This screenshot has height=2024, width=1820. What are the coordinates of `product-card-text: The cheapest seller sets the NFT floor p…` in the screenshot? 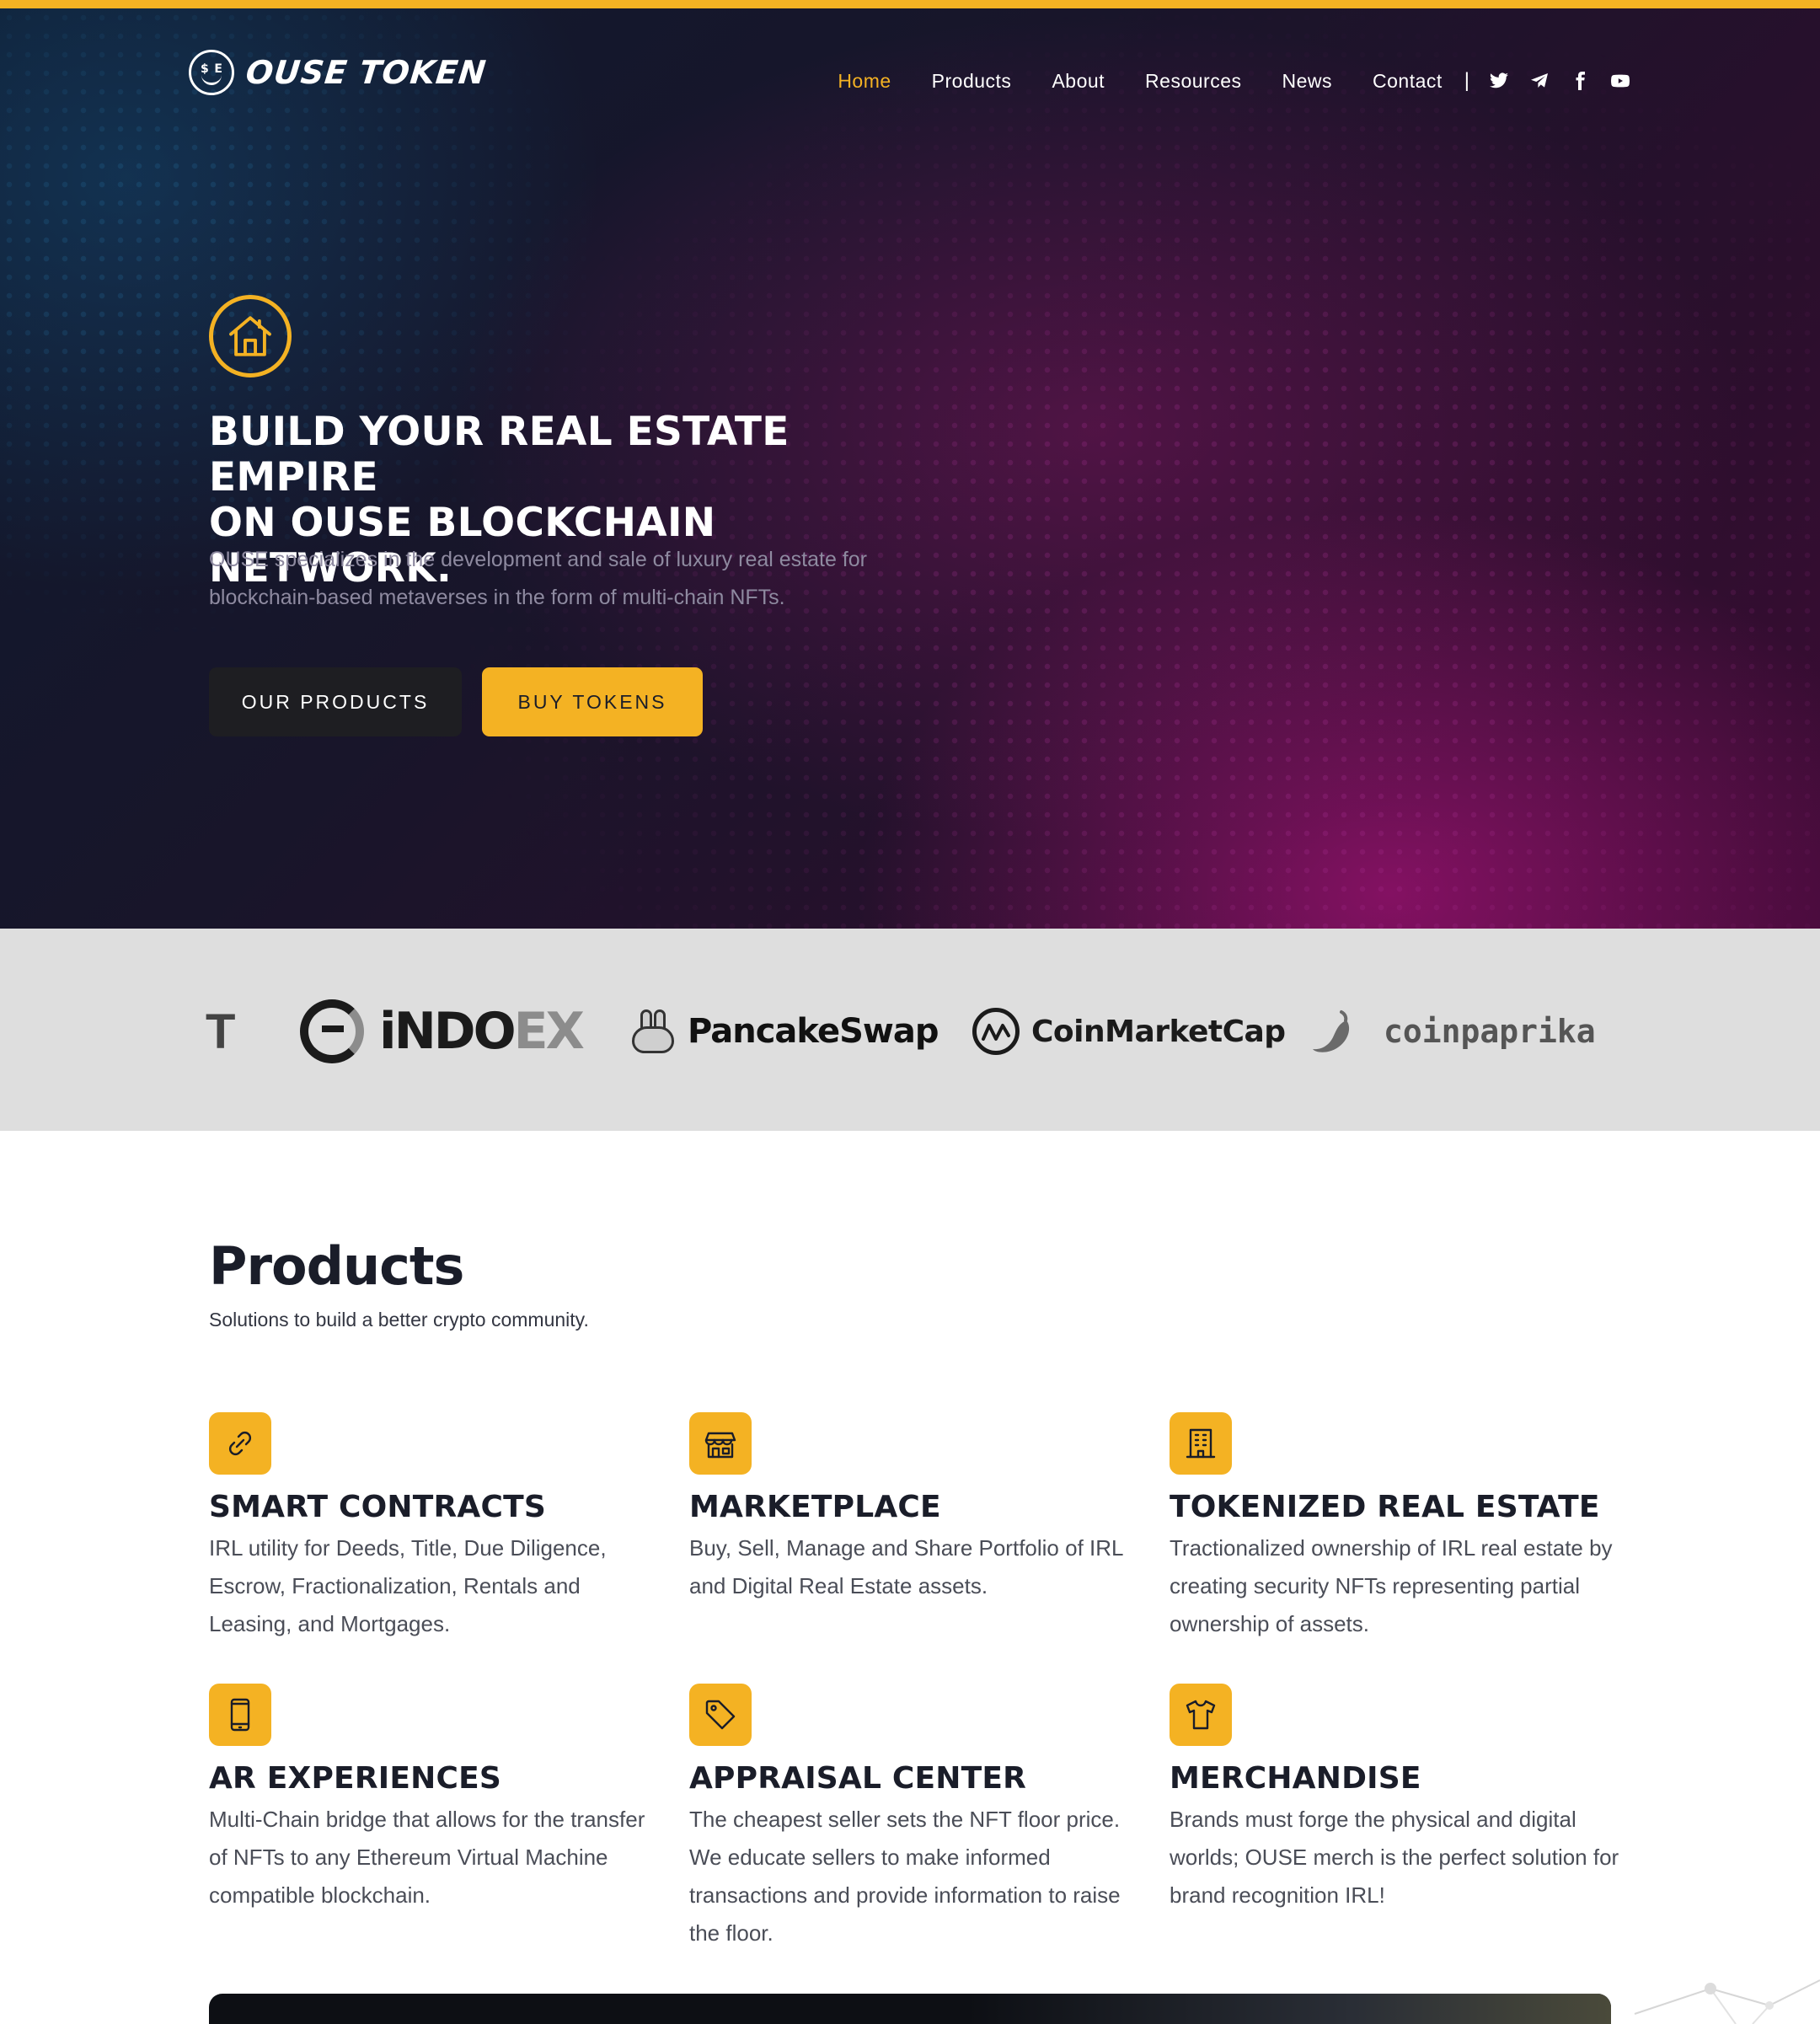 It's located at (905, 1876).